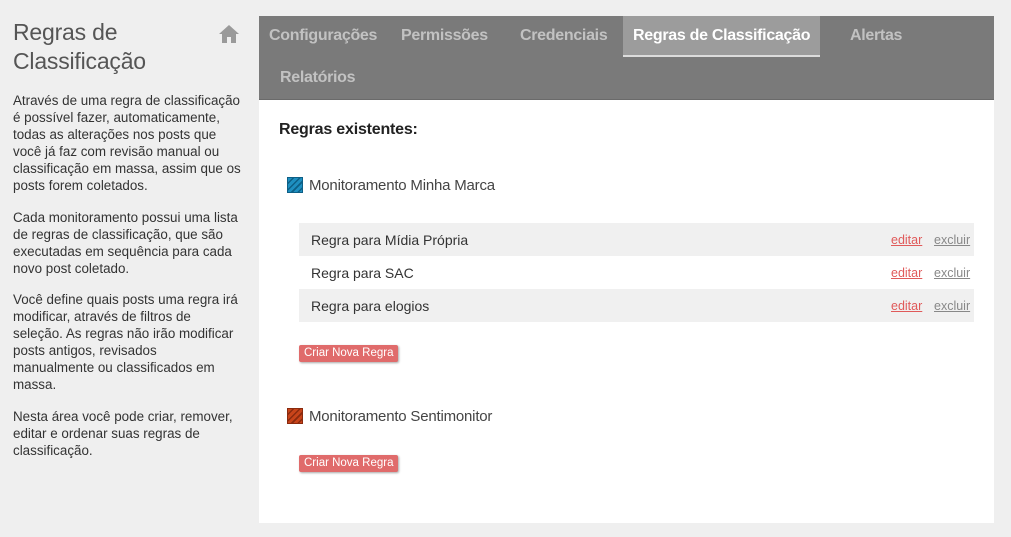 The width and height of the screenshot is (1011, 537). I want to click on monitor-name: Monitoramento Sentimonitor, so click(401, 416).